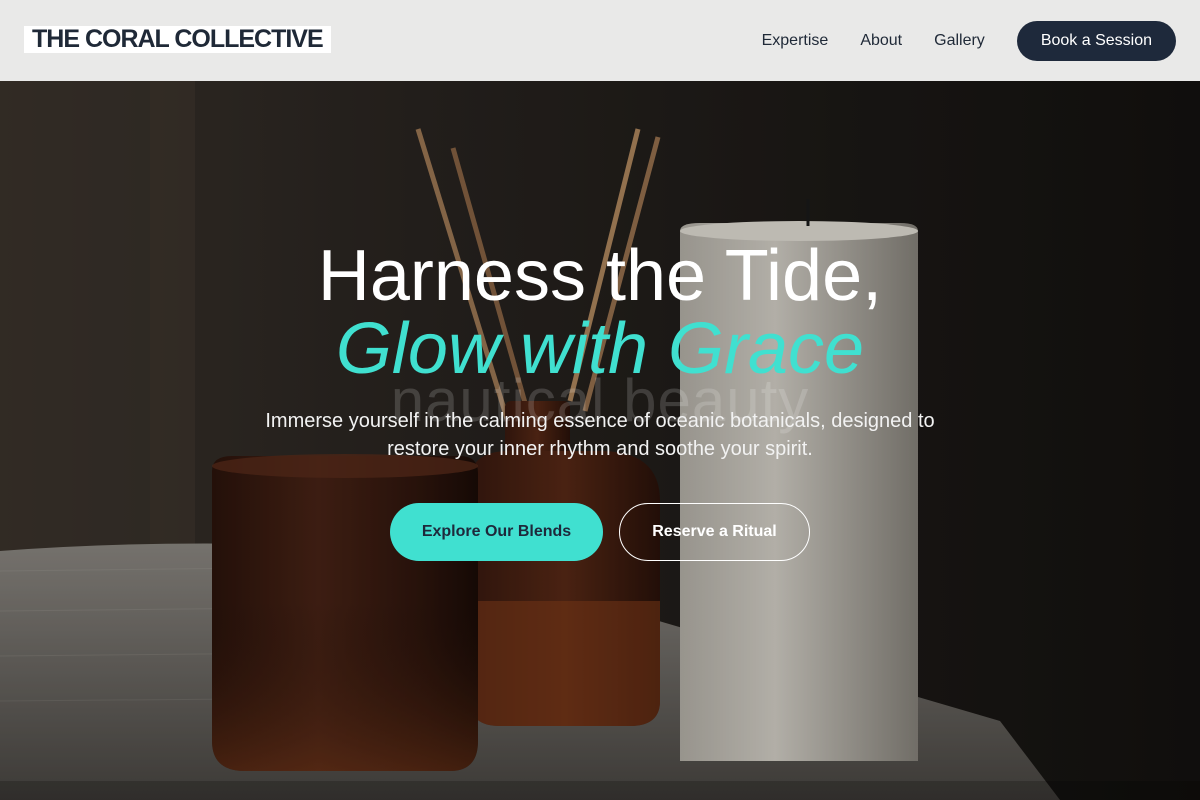 The height and width of the screenshot is (800, 1200). Describe the element at coordinates (714, 532) in the screenshot. I see `reserve-ritual-button: Reserve a Ritual` at that location.